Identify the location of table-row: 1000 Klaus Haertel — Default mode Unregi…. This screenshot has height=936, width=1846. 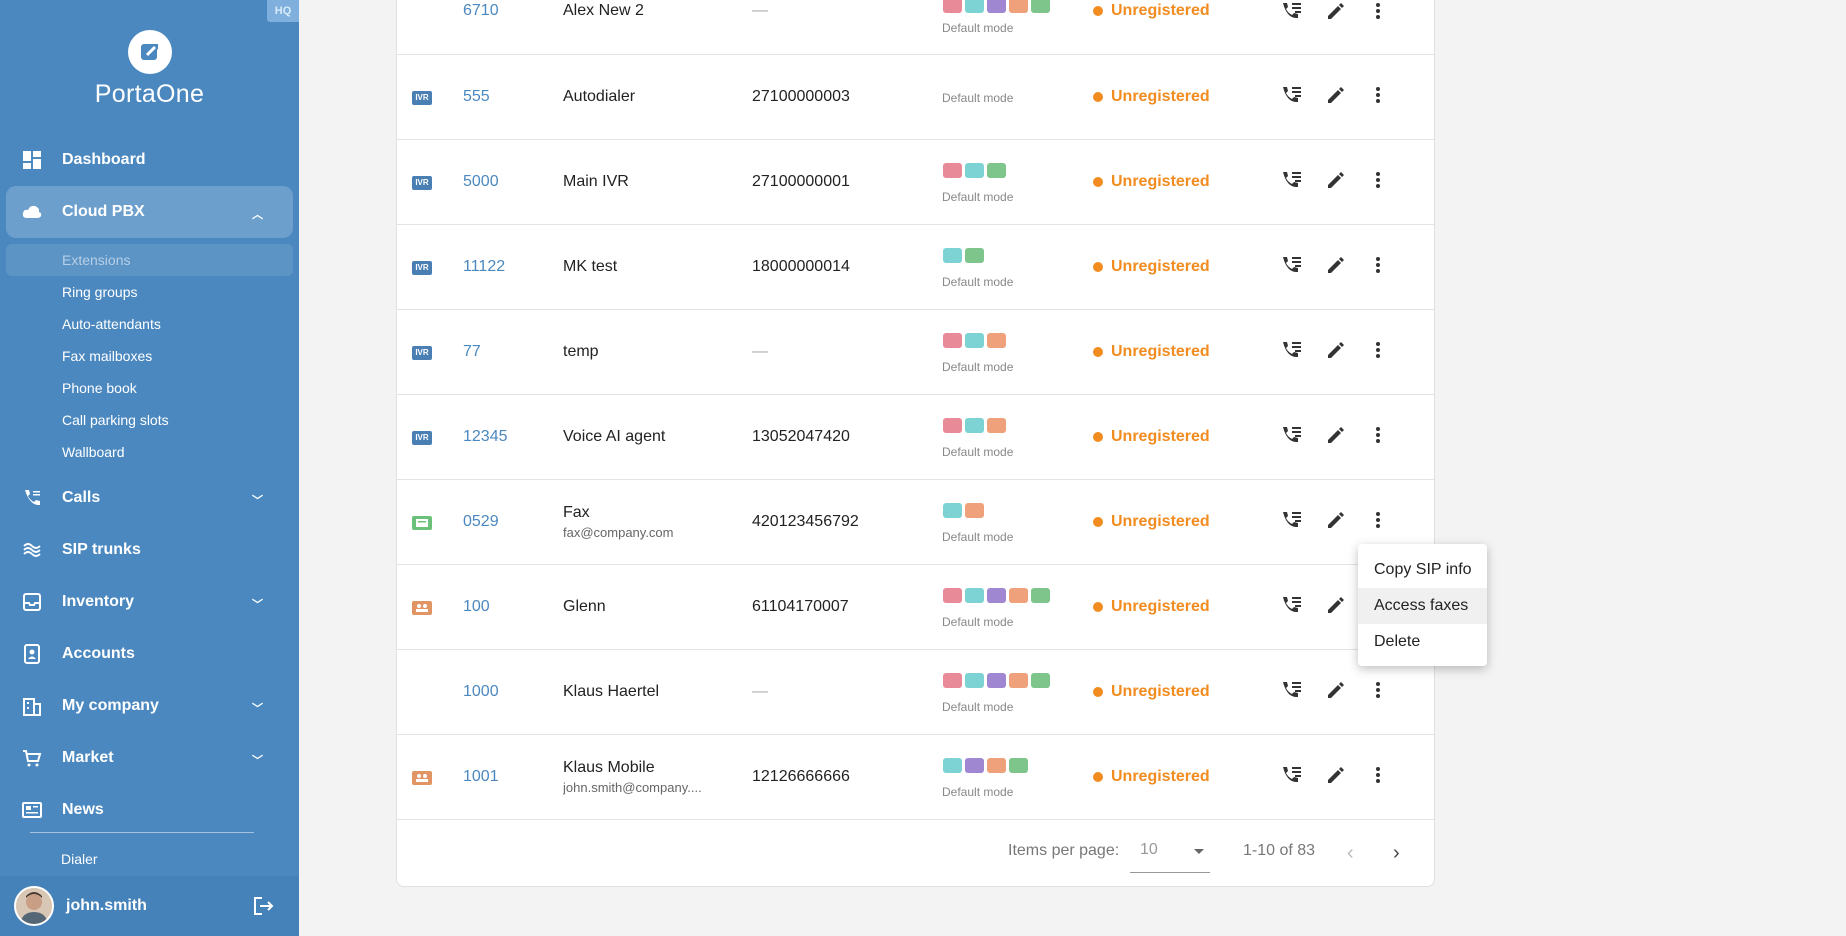
(915, 692).